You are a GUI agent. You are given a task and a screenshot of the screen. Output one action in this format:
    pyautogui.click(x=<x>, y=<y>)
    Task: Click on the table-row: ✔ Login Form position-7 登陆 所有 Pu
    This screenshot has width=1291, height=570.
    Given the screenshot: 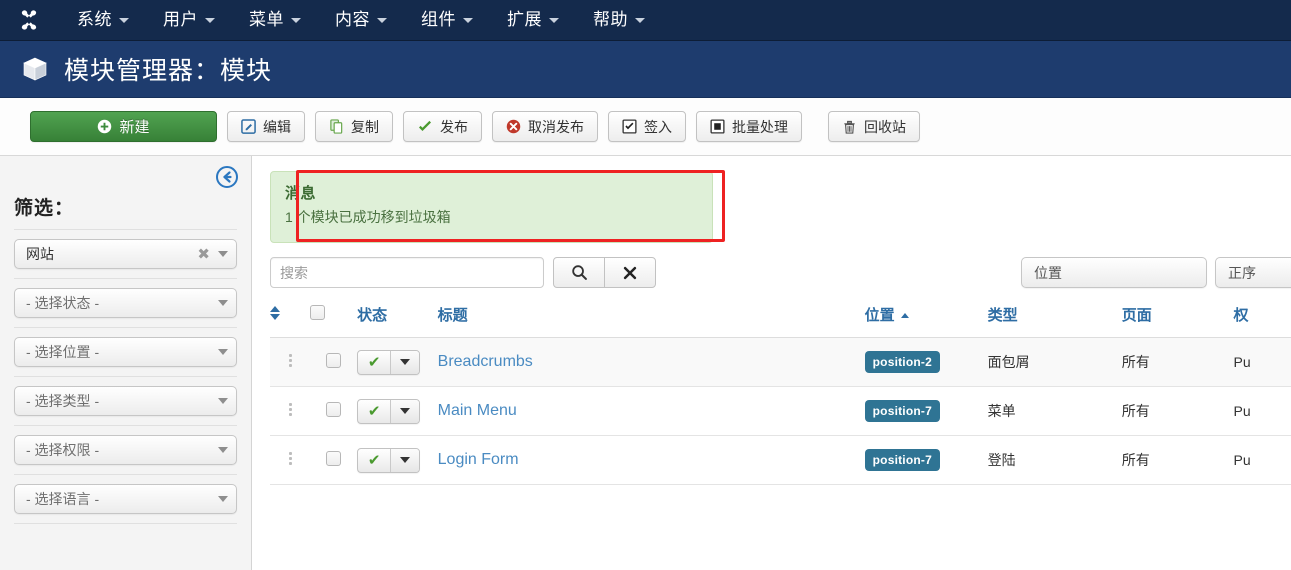 What is the action you would take?
    pyautogui.click(x=780, y=460)
    